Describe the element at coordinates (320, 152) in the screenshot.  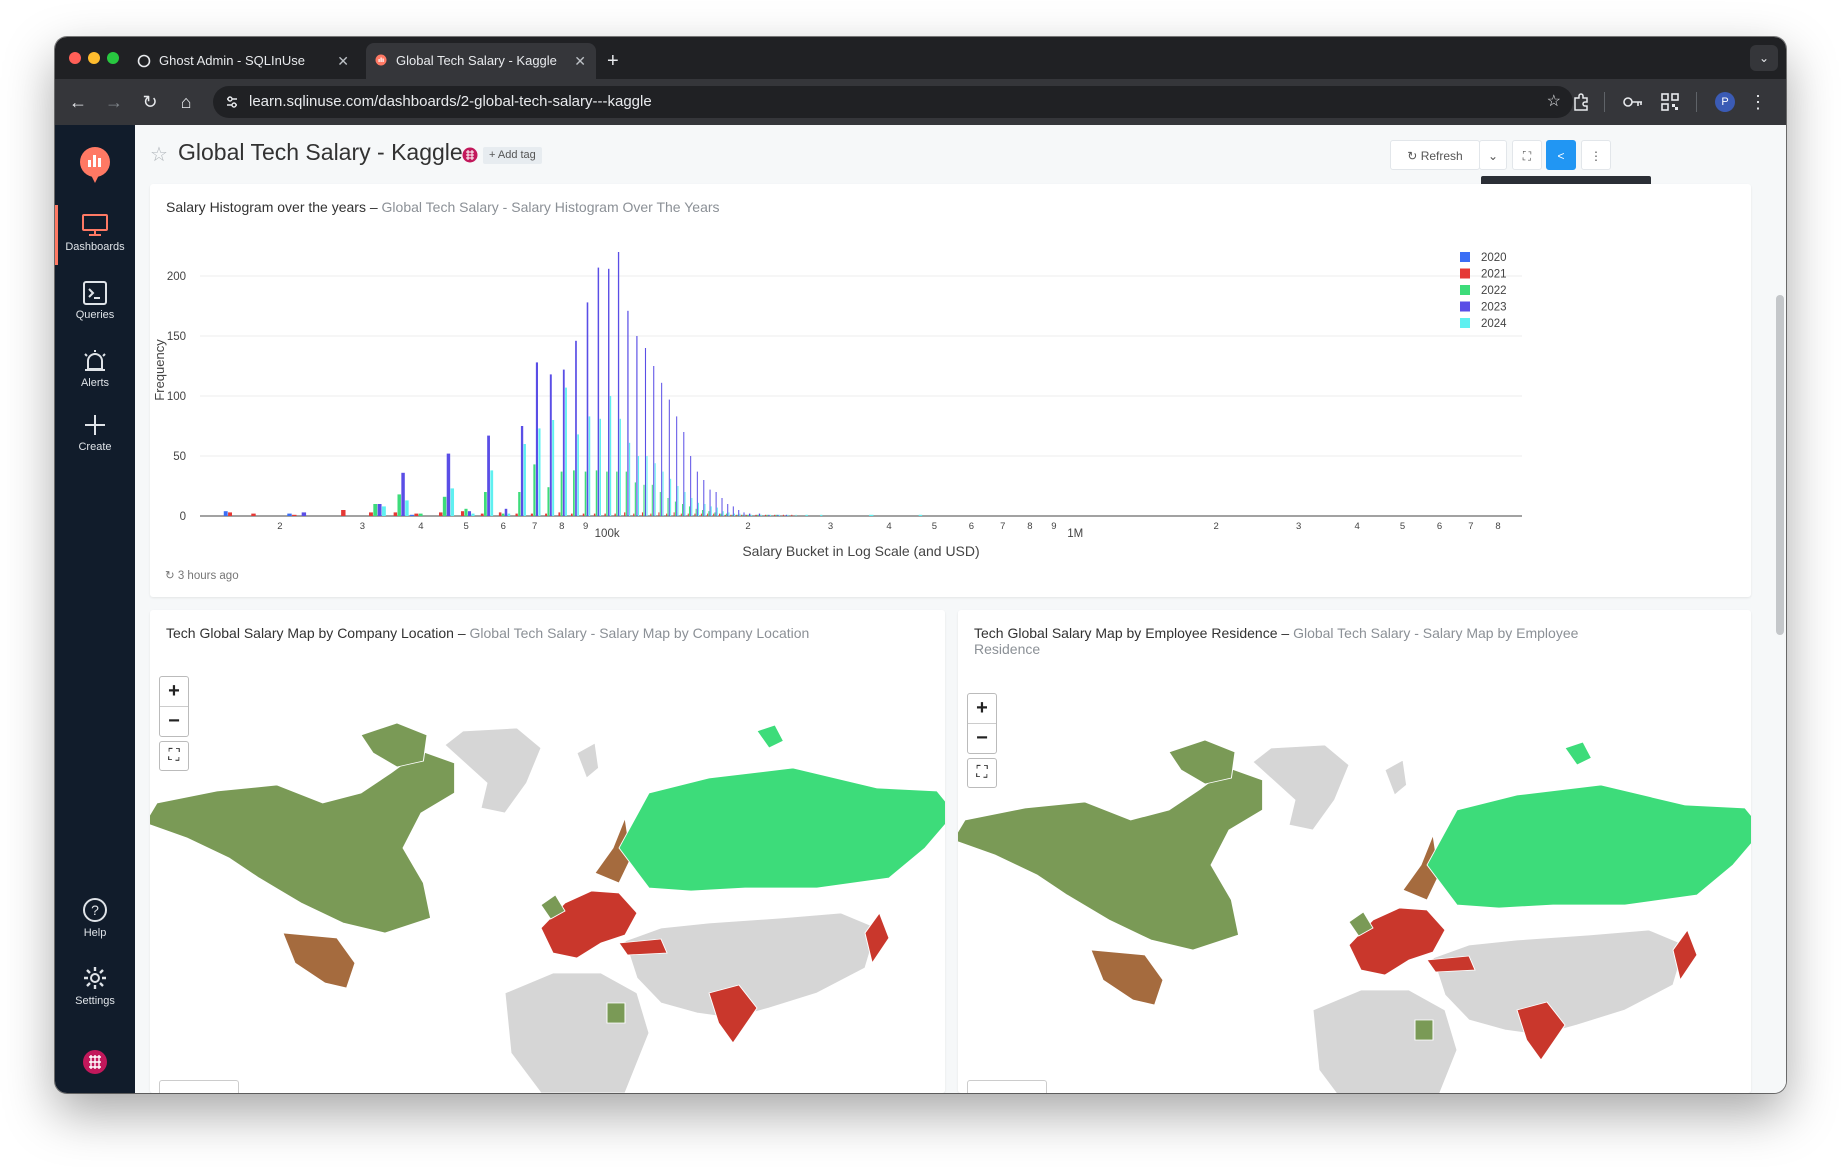
I see `page-title: Global Tech Salary - Kaggle` at that location.